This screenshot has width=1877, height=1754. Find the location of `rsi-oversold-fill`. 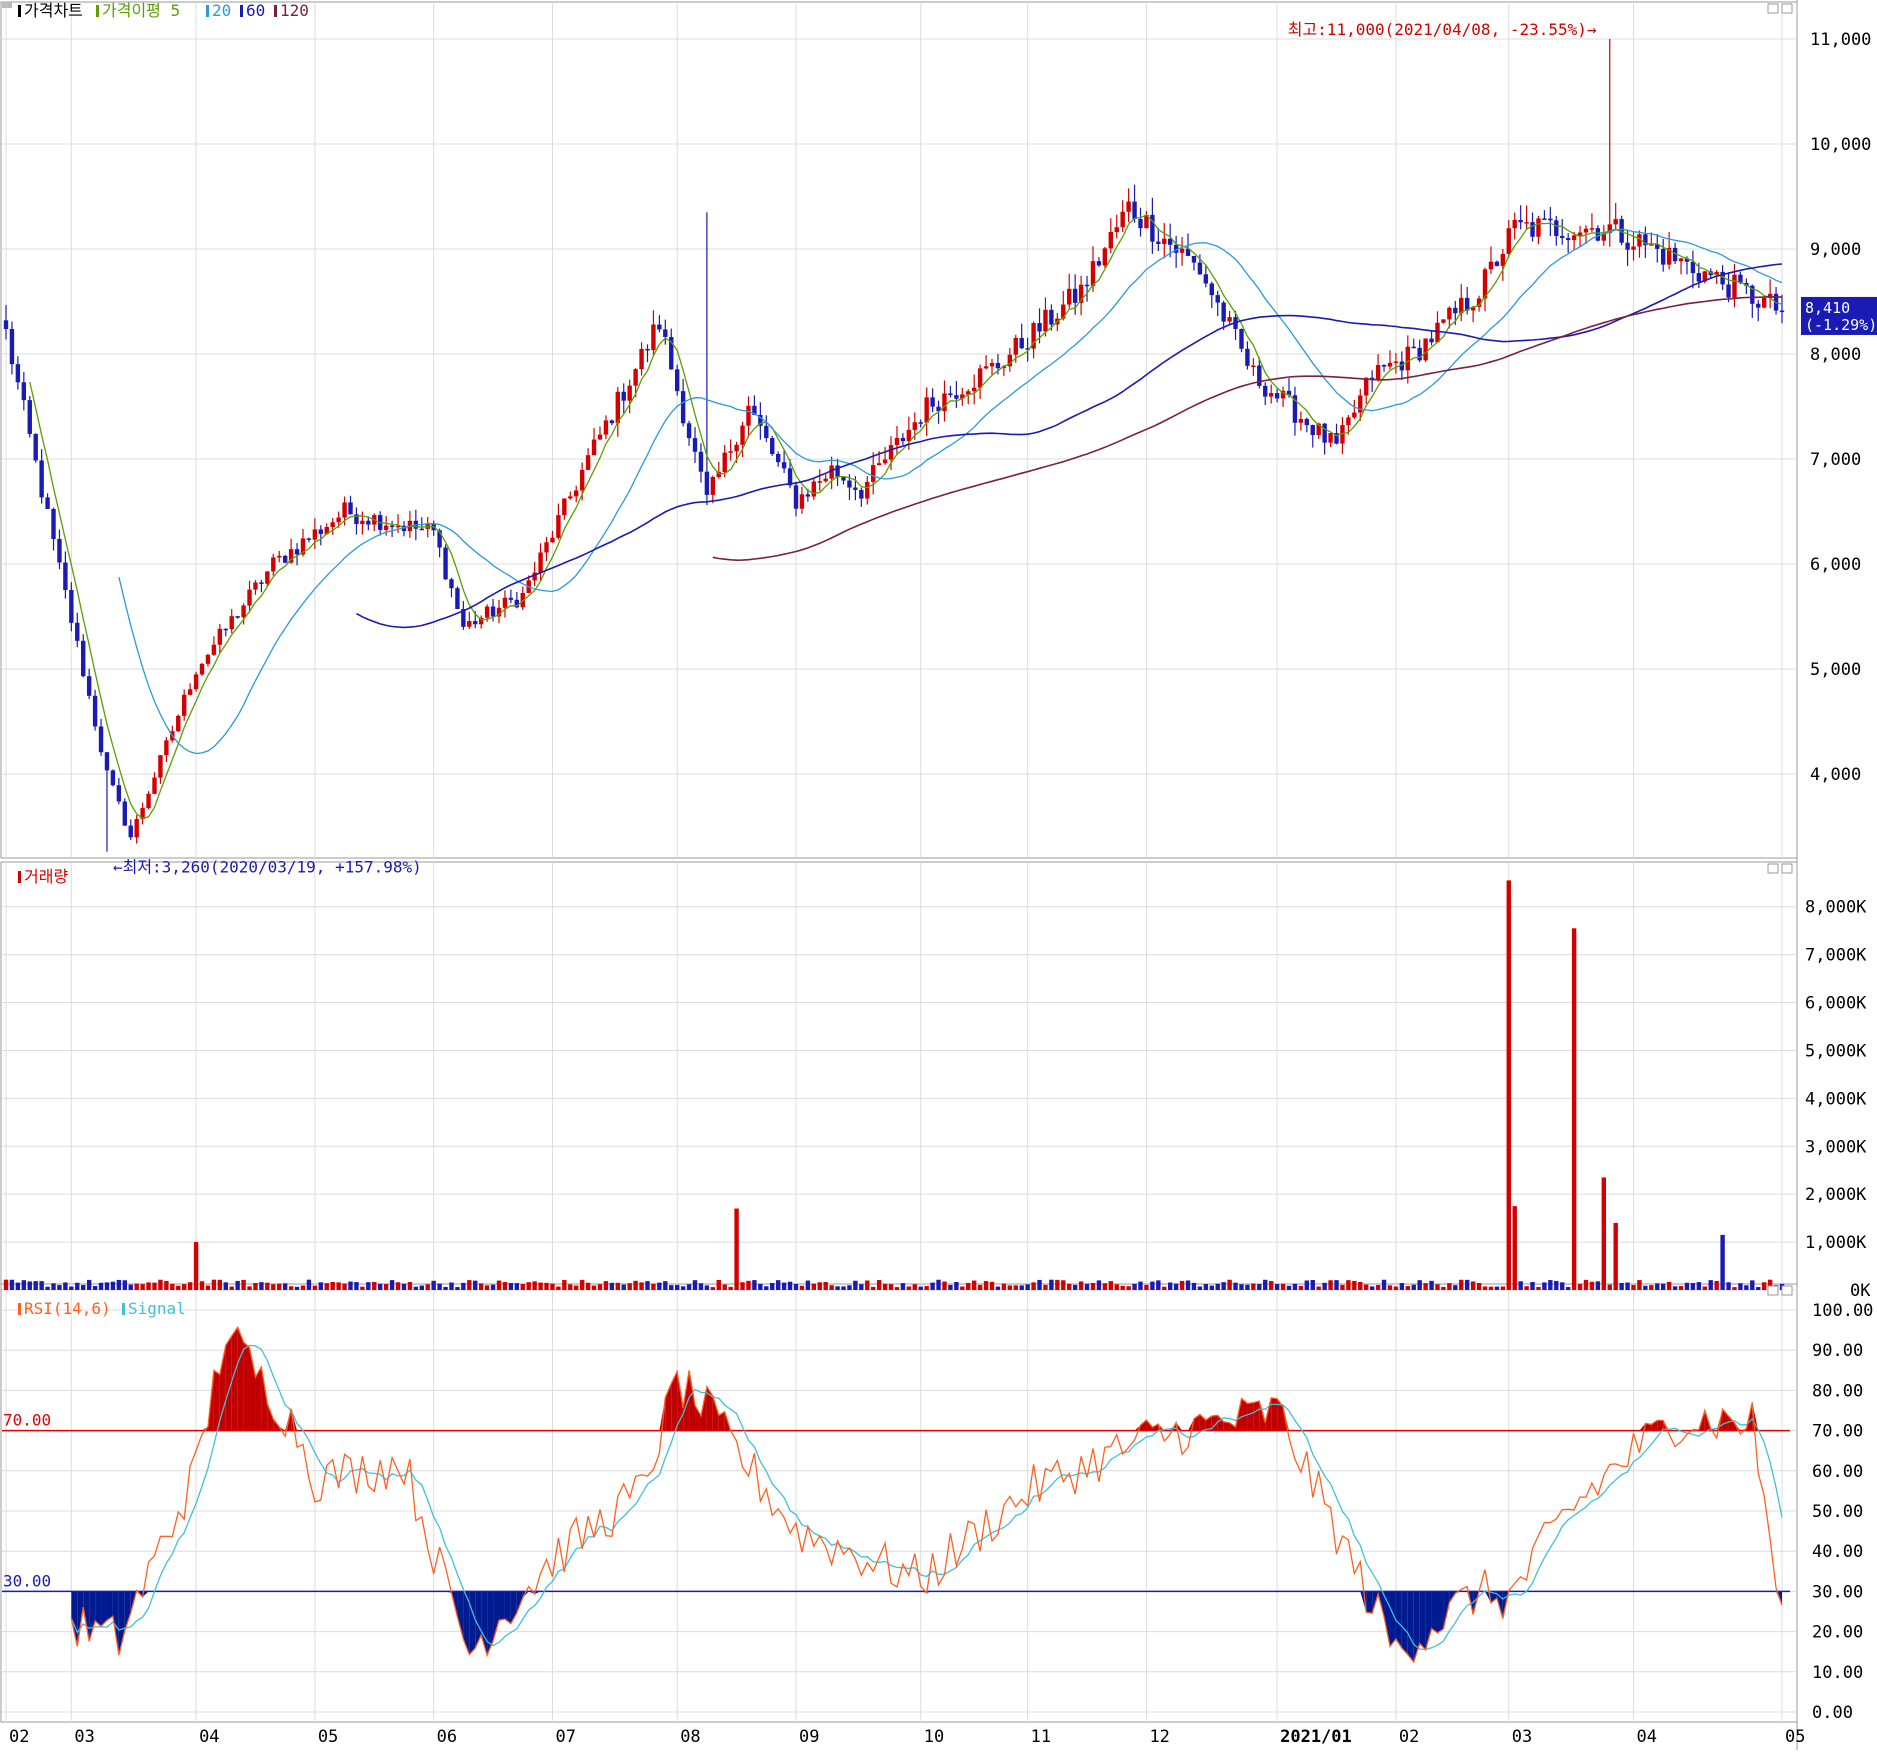

rsi-oversold-fill is located at coordinates (92, 1616).